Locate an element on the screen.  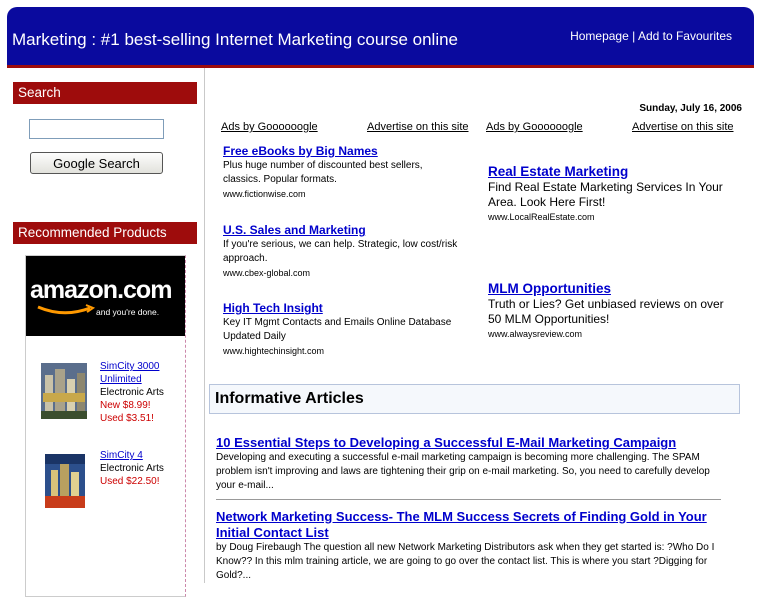
ad-title-link: Real Estate Marketing is located at coordinates (608, 172).